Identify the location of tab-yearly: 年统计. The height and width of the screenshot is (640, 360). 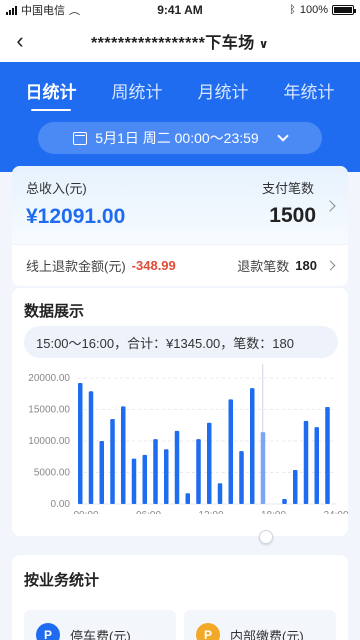
(309, 94).